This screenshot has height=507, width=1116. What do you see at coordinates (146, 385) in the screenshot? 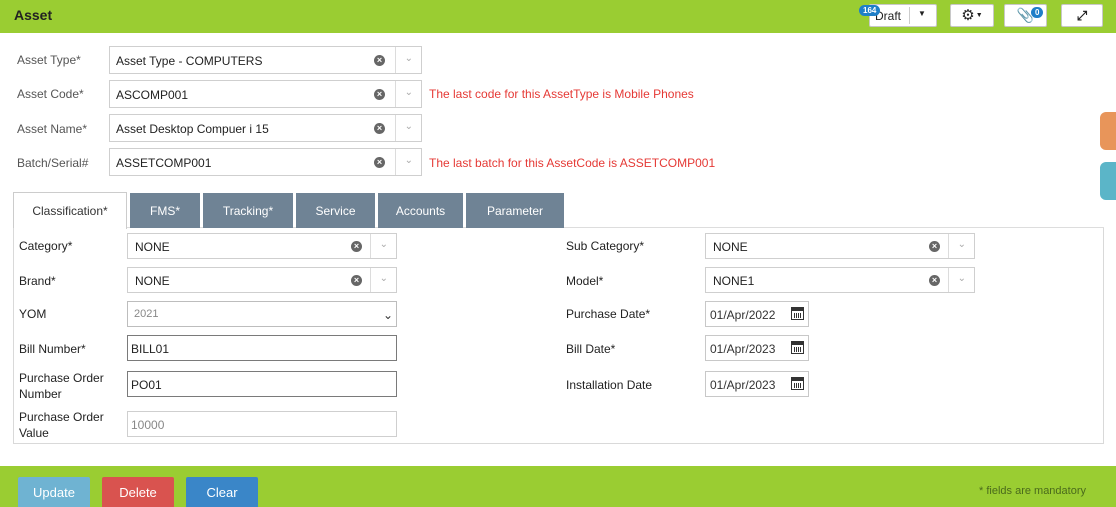
I see `po-number-value: PO01` at bounding box center [146, 385].